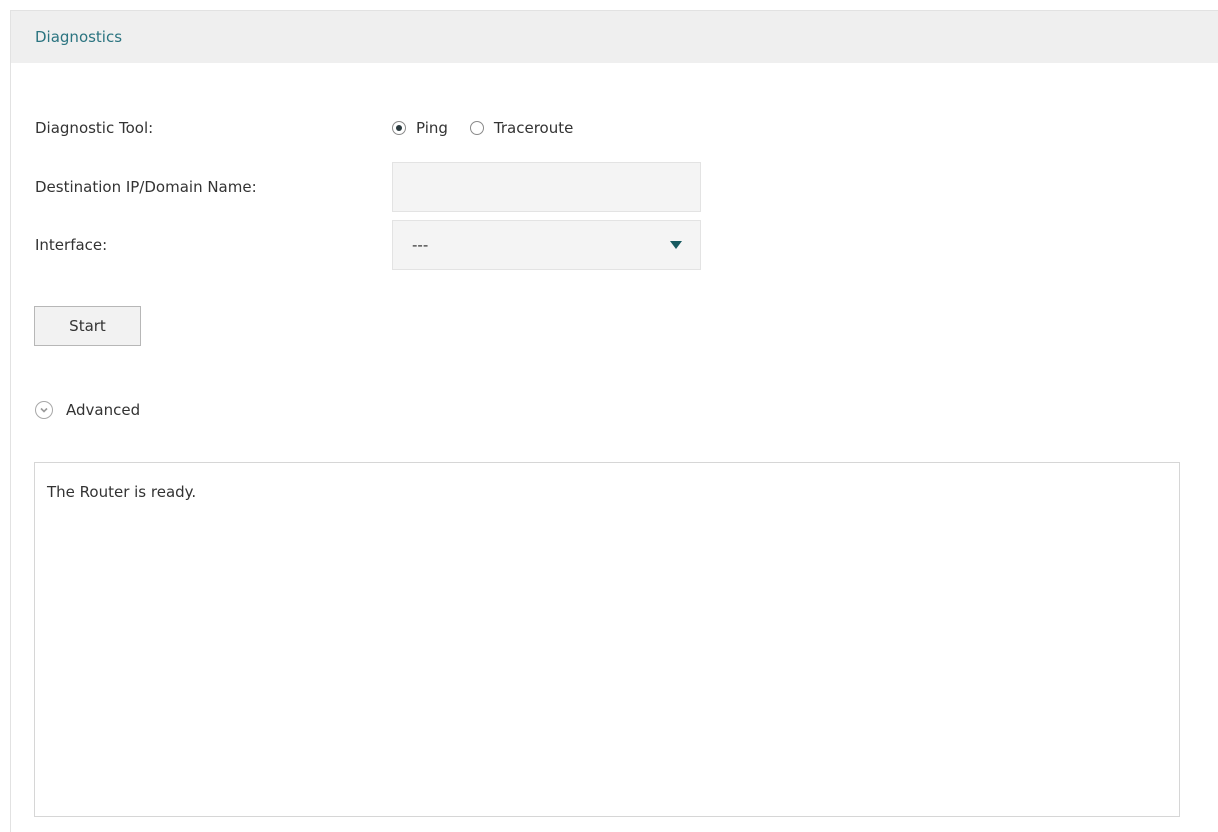 This screenshot has height=832, width=1218. What do you see at coordinates (476, 128) in the screenshot?
I see `radio-traceroute-icon` at bounding box center [476, 128].